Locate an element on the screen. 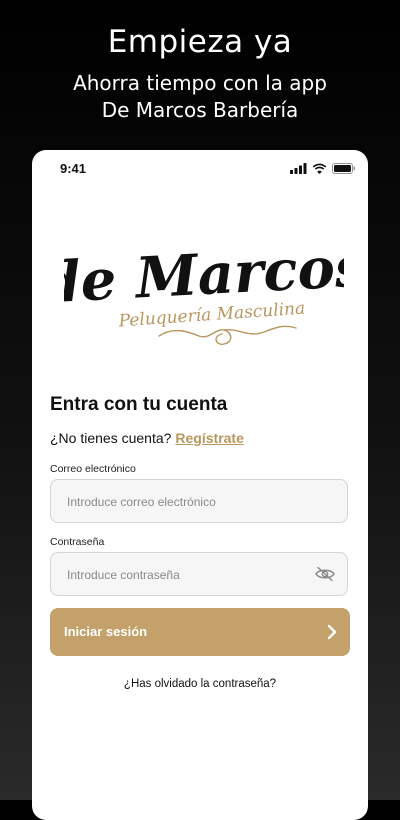 This screenshot has height=820, width=400. promo-subtitle-line1: Ahorra tiempo con la app is located at coordinates (200, 83).